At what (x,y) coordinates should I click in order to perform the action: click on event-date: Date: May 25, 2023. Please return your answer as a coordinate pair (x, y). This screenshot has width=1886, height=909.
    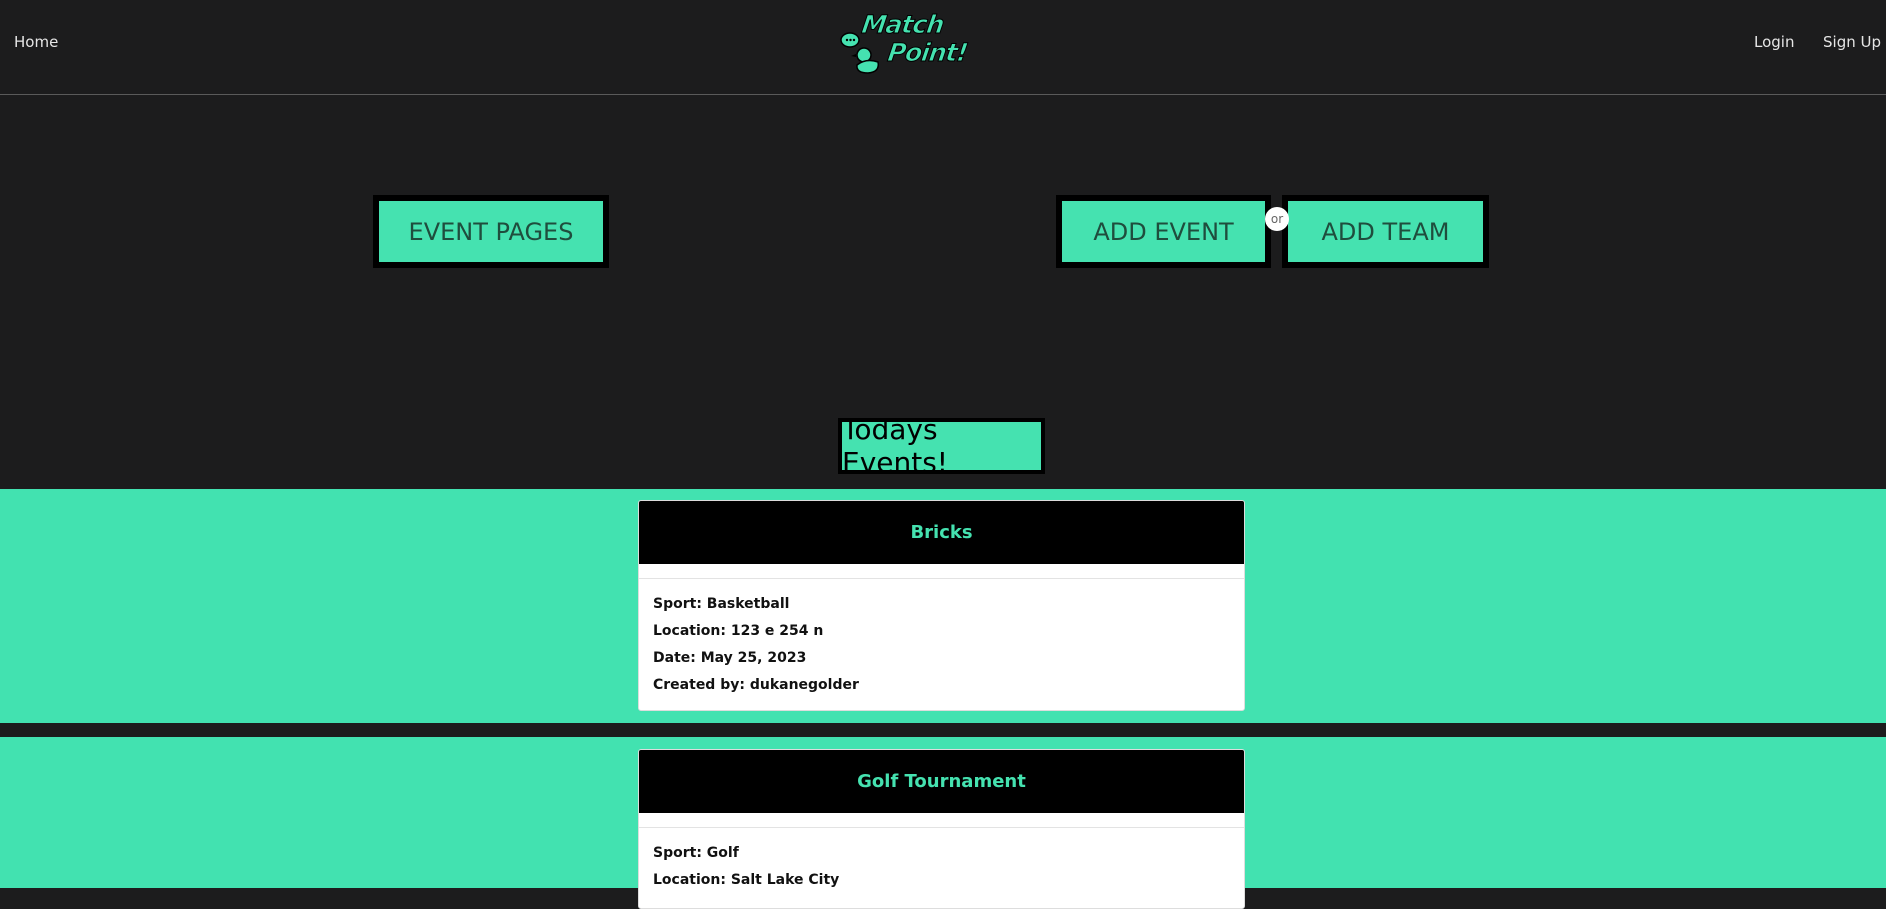
    Looking at the image, I should click on (730, 658).